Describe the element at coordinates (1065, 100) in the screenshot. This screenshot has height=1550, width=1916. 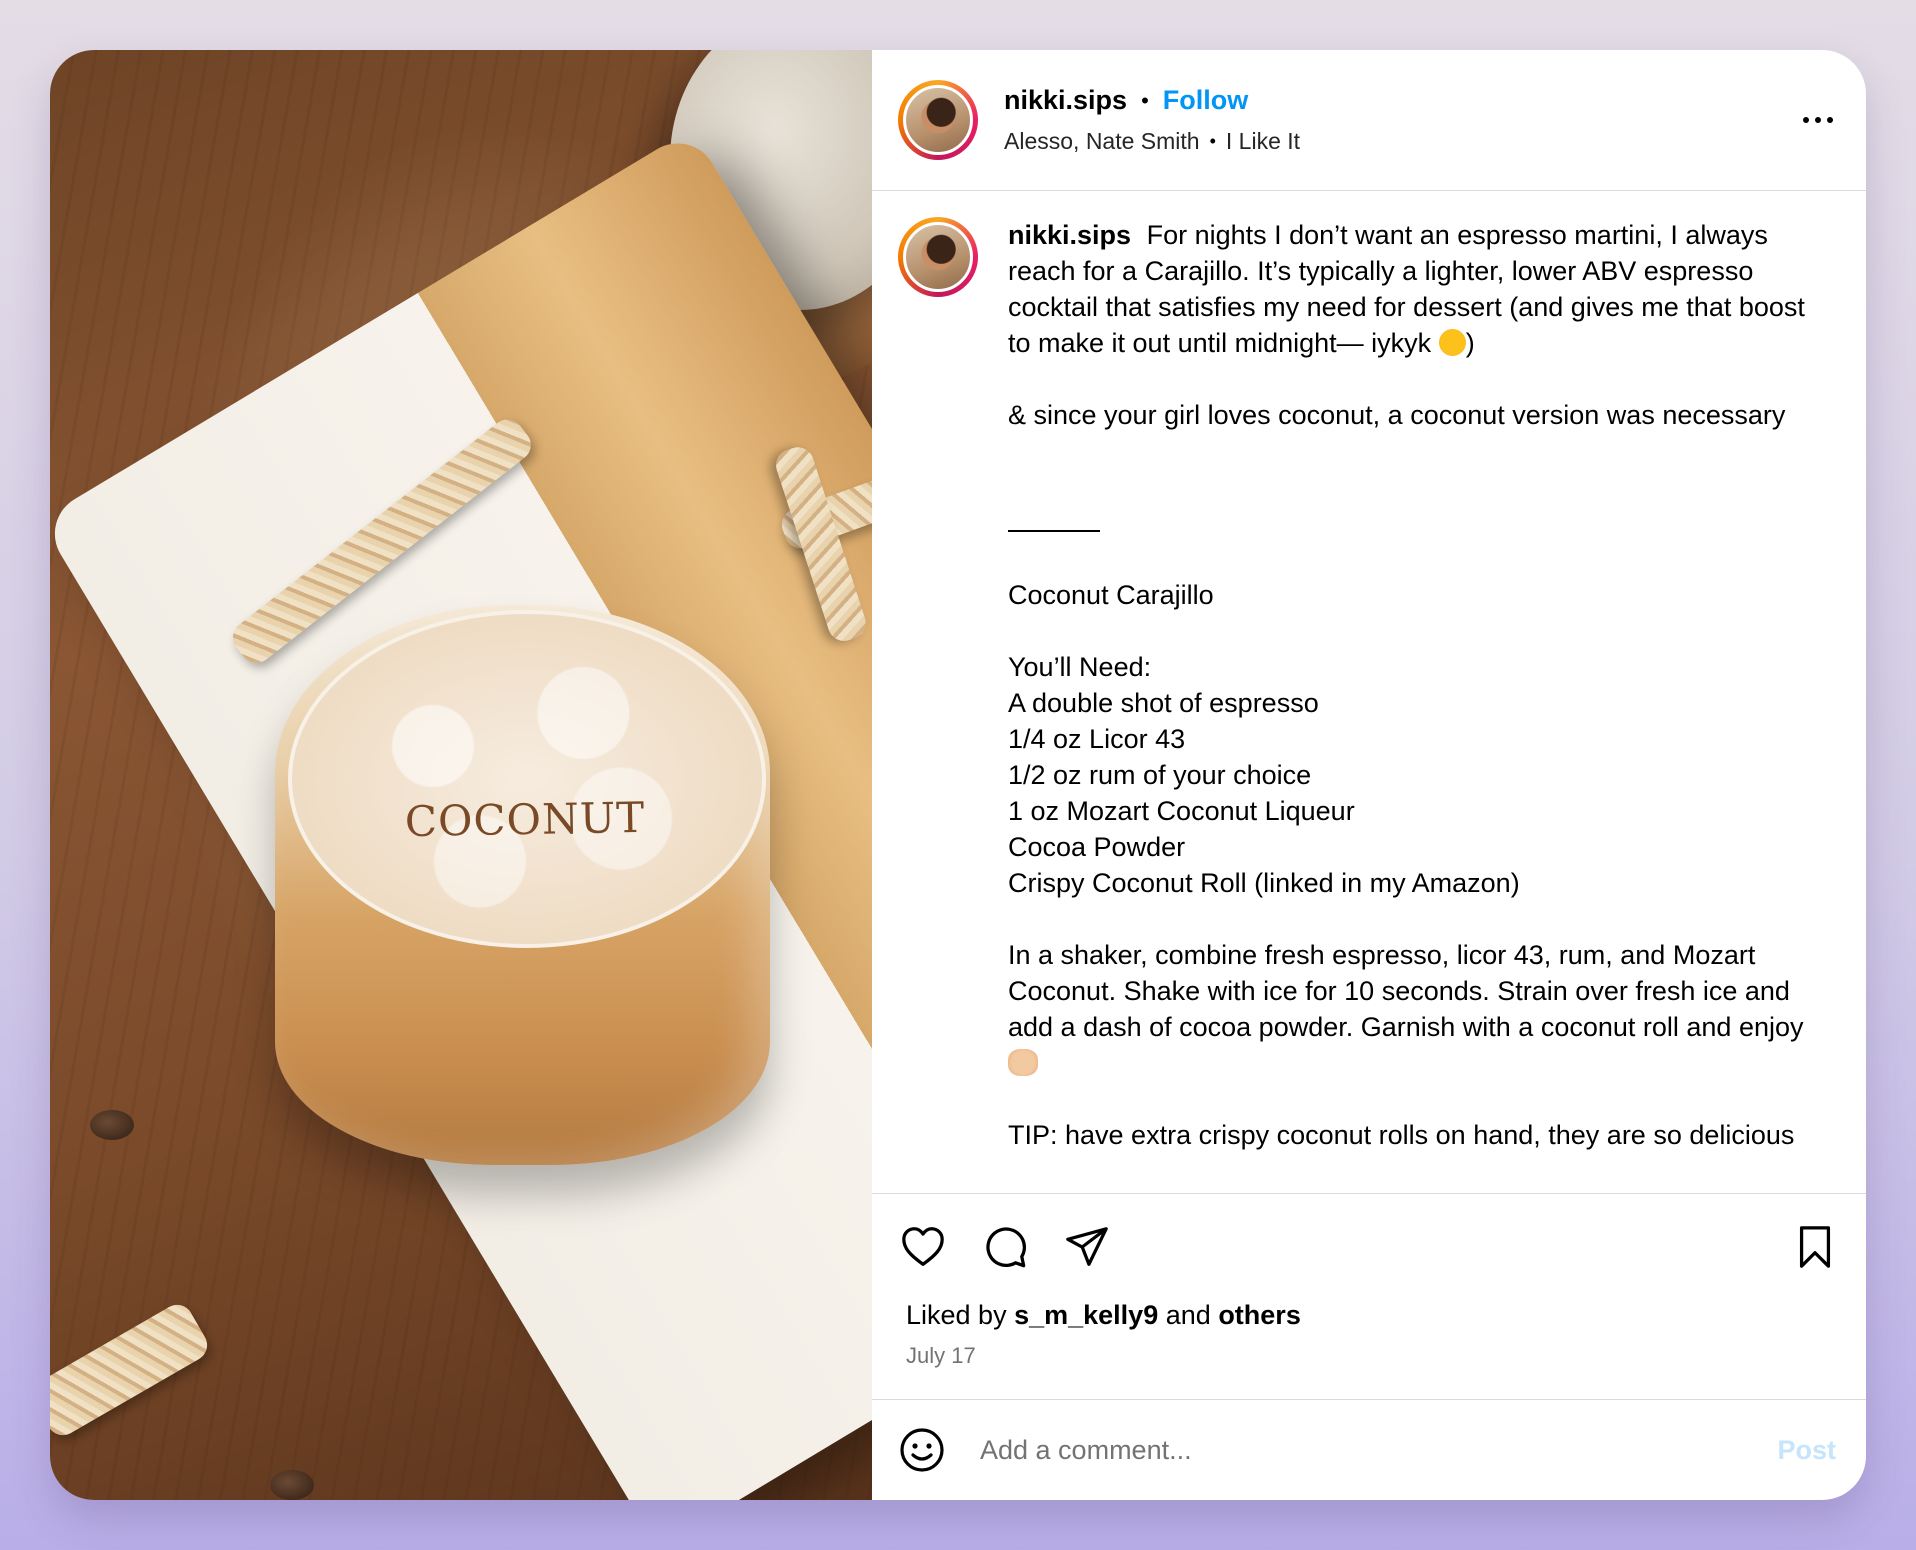
I see `username-link: nikki.sips` at that location.